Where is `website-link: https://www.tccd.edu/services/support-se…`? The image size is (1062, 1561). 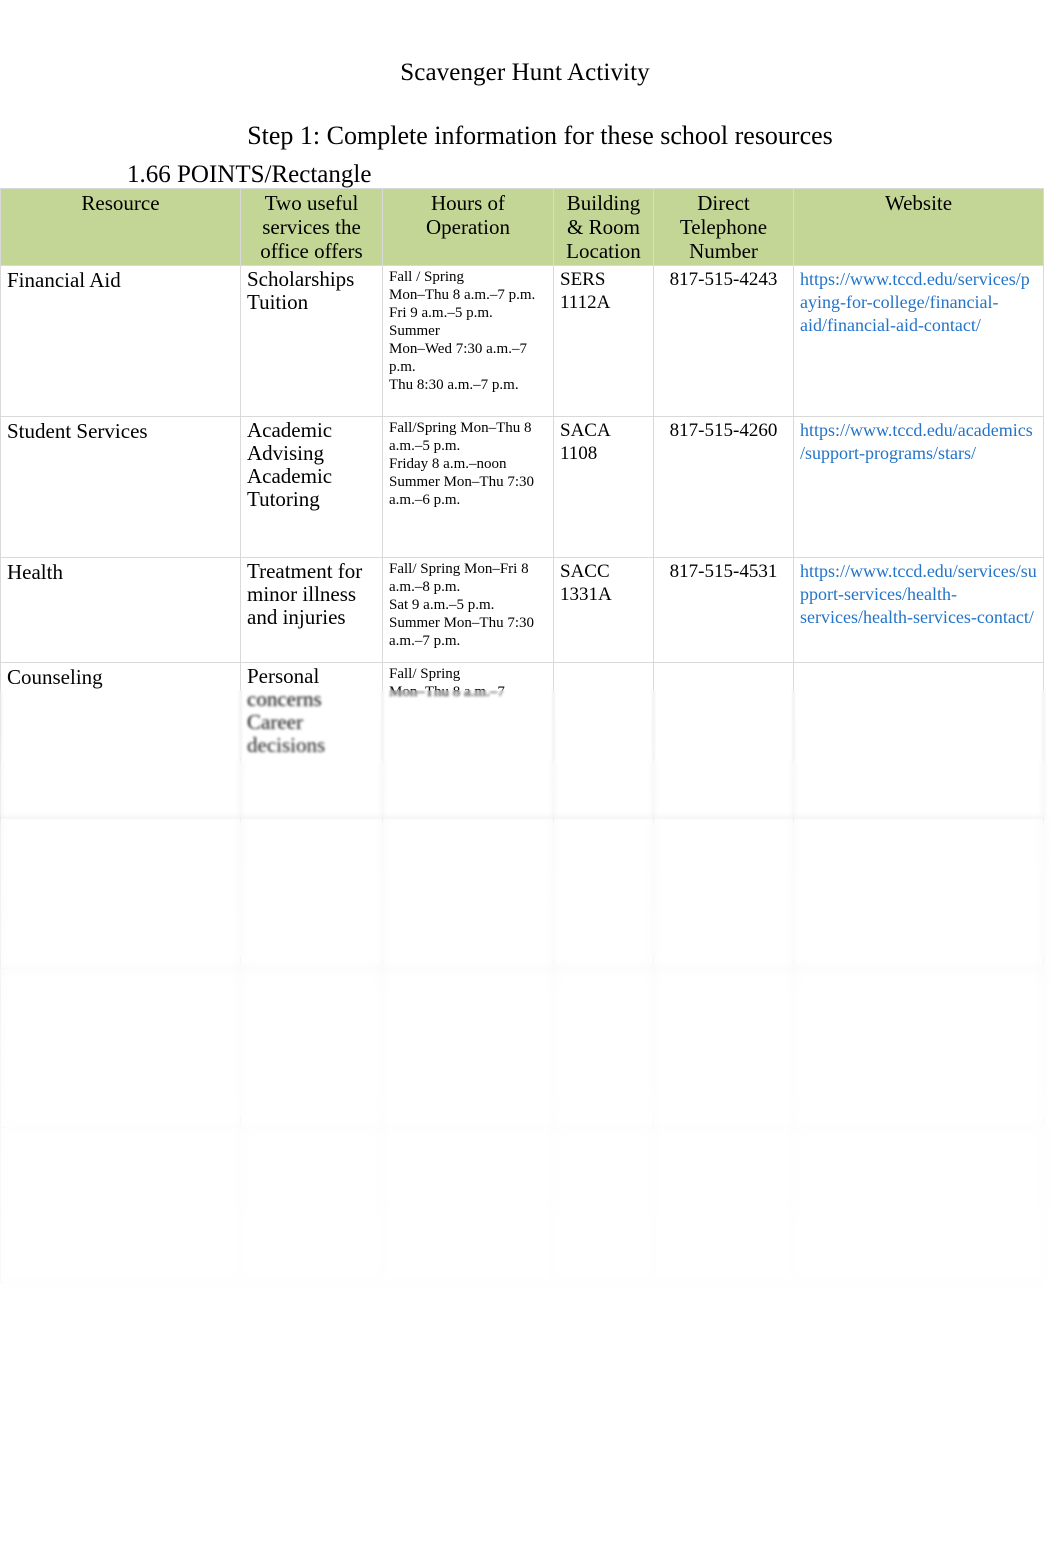 website-link: https://www.tccd.edu/services/support-se… is located at coordinates (918, 594).